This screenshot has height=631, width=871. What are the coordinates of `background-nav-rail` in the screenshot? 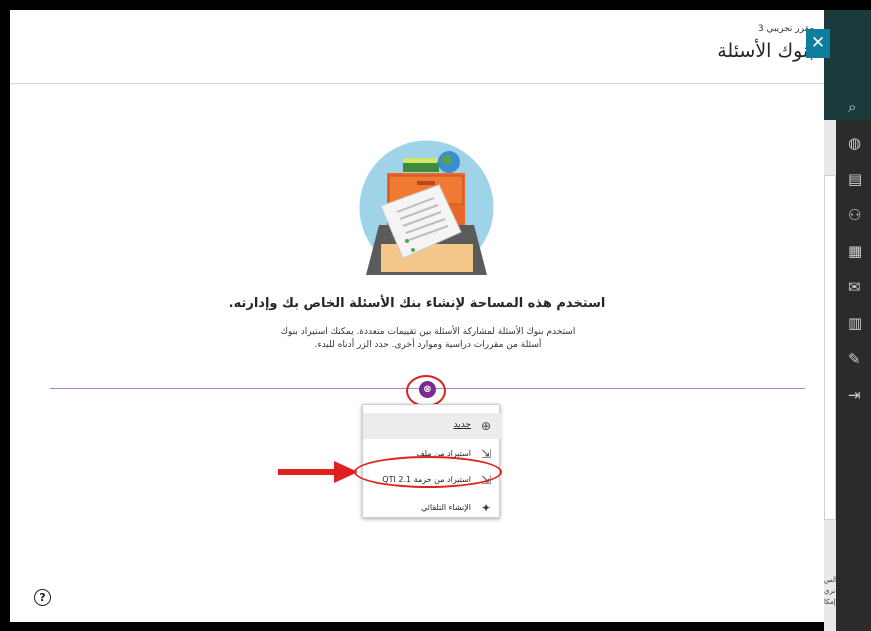 It's located at (853, 375).